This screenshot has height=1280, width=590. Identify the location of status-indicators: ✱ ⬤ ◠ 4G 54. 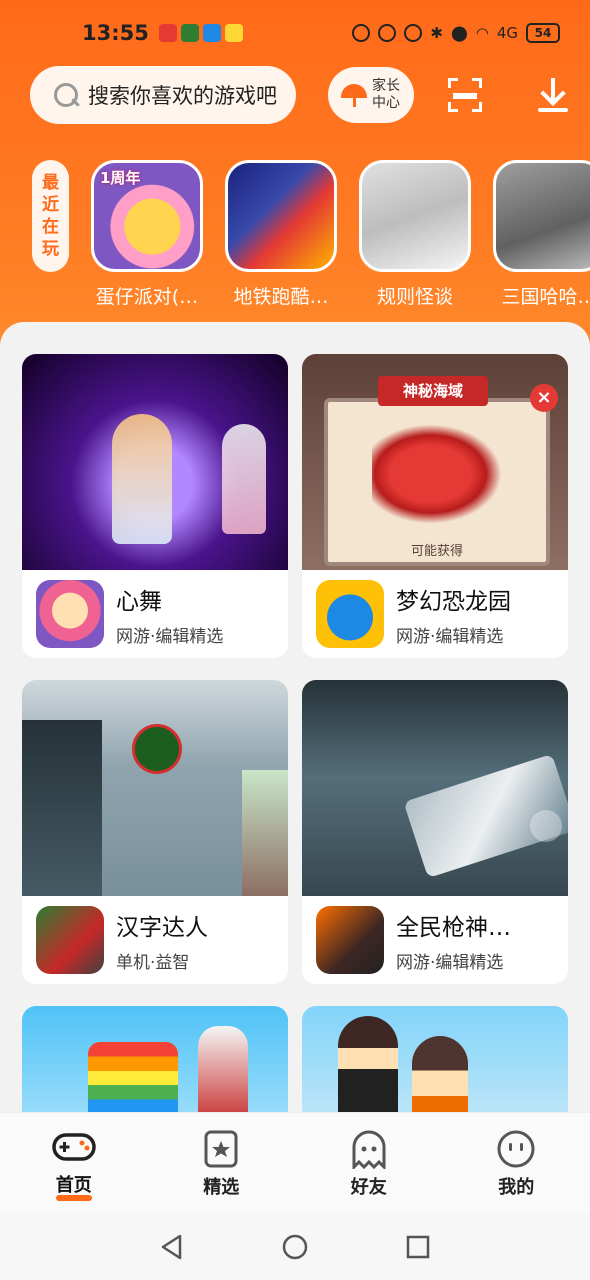
(456, 33).